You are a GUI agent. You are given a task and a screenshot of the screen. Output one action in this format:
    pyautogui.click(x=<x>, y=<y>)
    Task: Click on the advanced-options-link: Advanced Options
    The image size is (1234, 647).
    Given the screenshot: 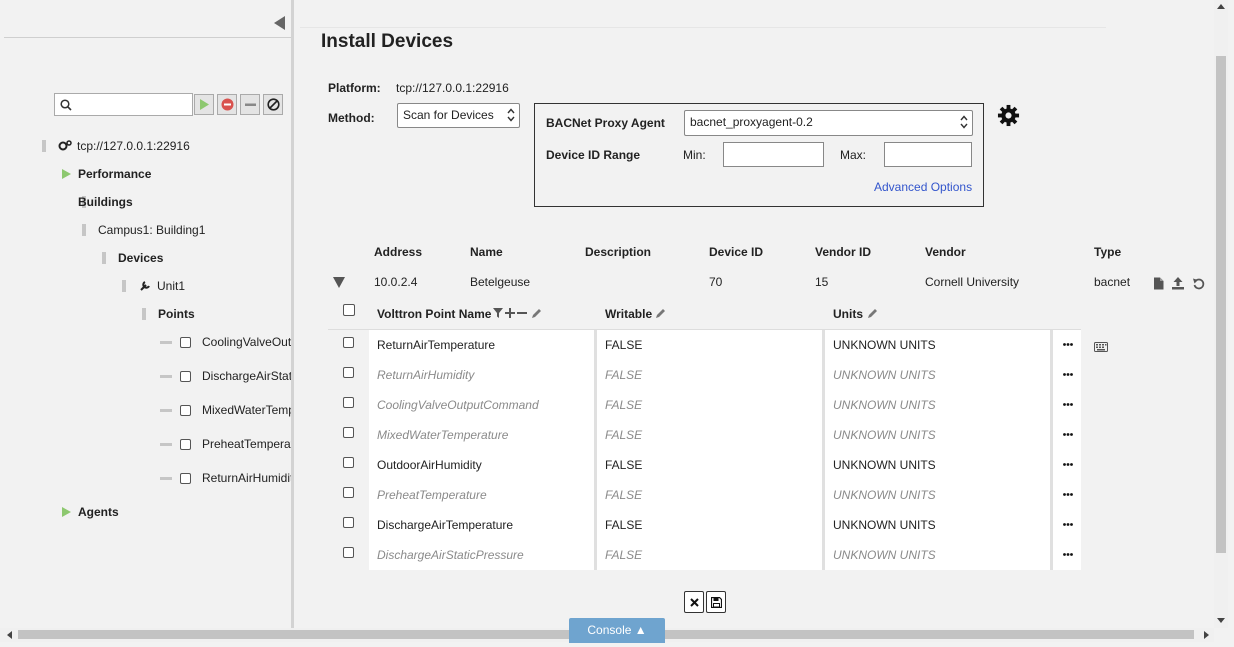 What is the action you would take?
    pyautogui.click(x=923, y=187)
    